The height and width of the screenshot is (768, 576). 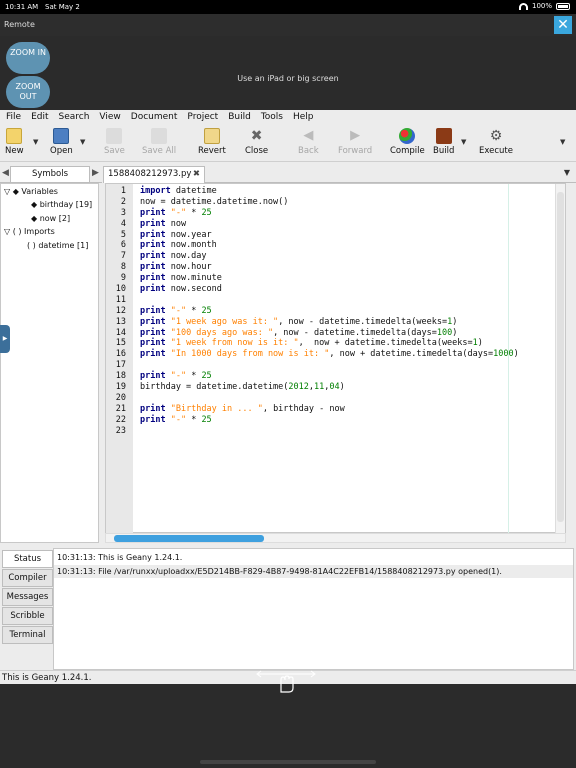 I want to click on tab-scribble: Scribble, so click(x=27, y=616).